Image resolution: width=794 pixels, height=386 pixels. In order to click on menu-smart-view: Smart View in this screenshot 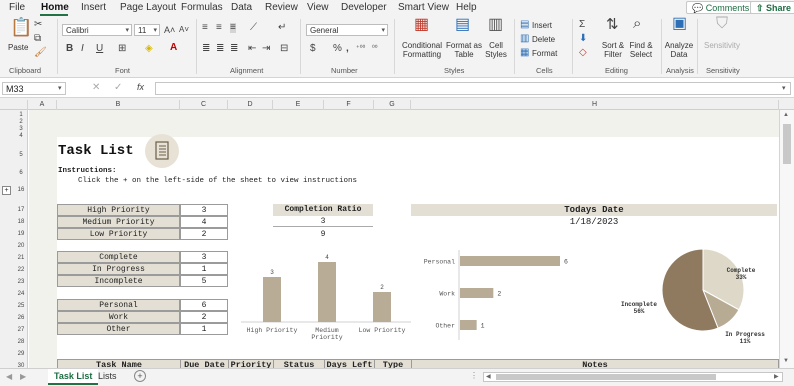, I will do `click(423, 7)`.